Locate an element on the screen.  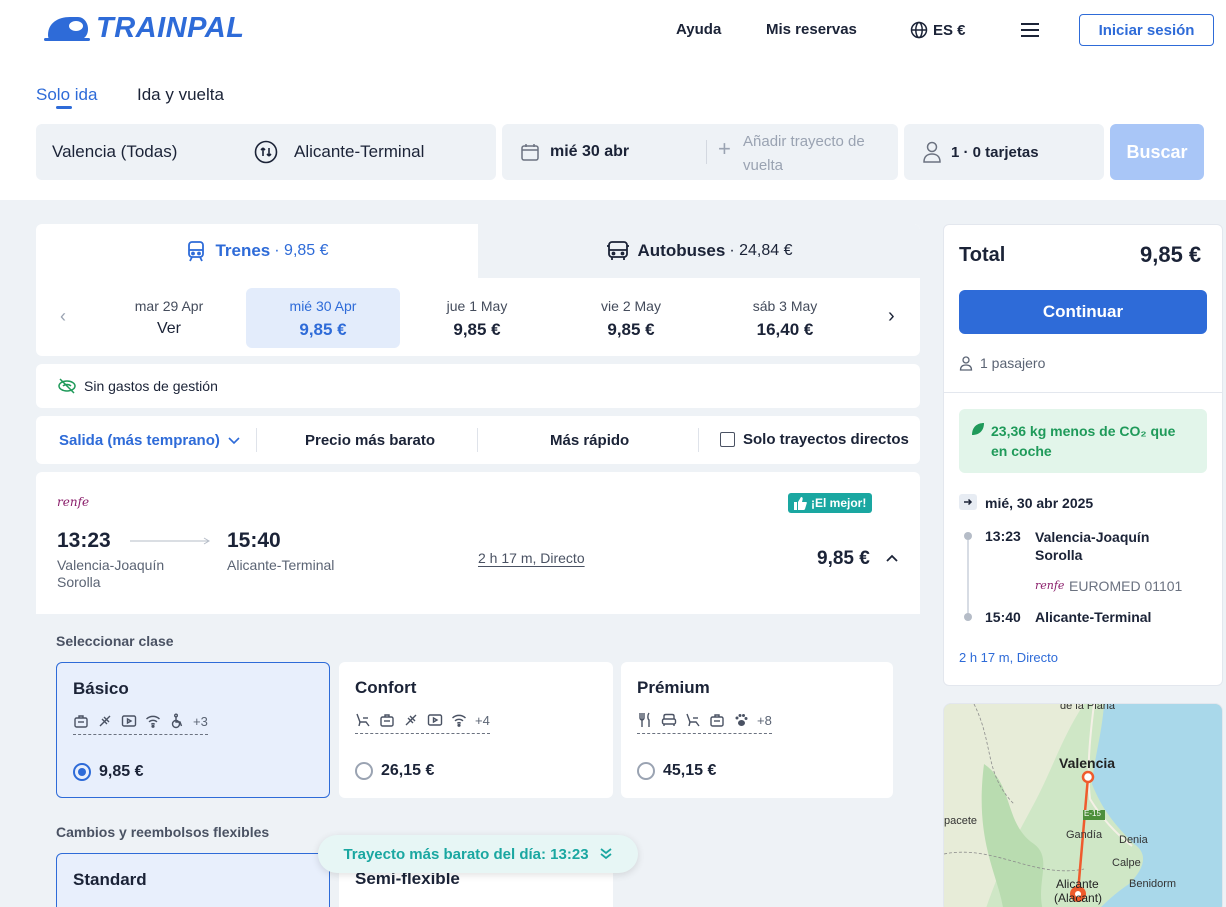
date-label: mié 30 Apr is located at coordinates (323, 306).